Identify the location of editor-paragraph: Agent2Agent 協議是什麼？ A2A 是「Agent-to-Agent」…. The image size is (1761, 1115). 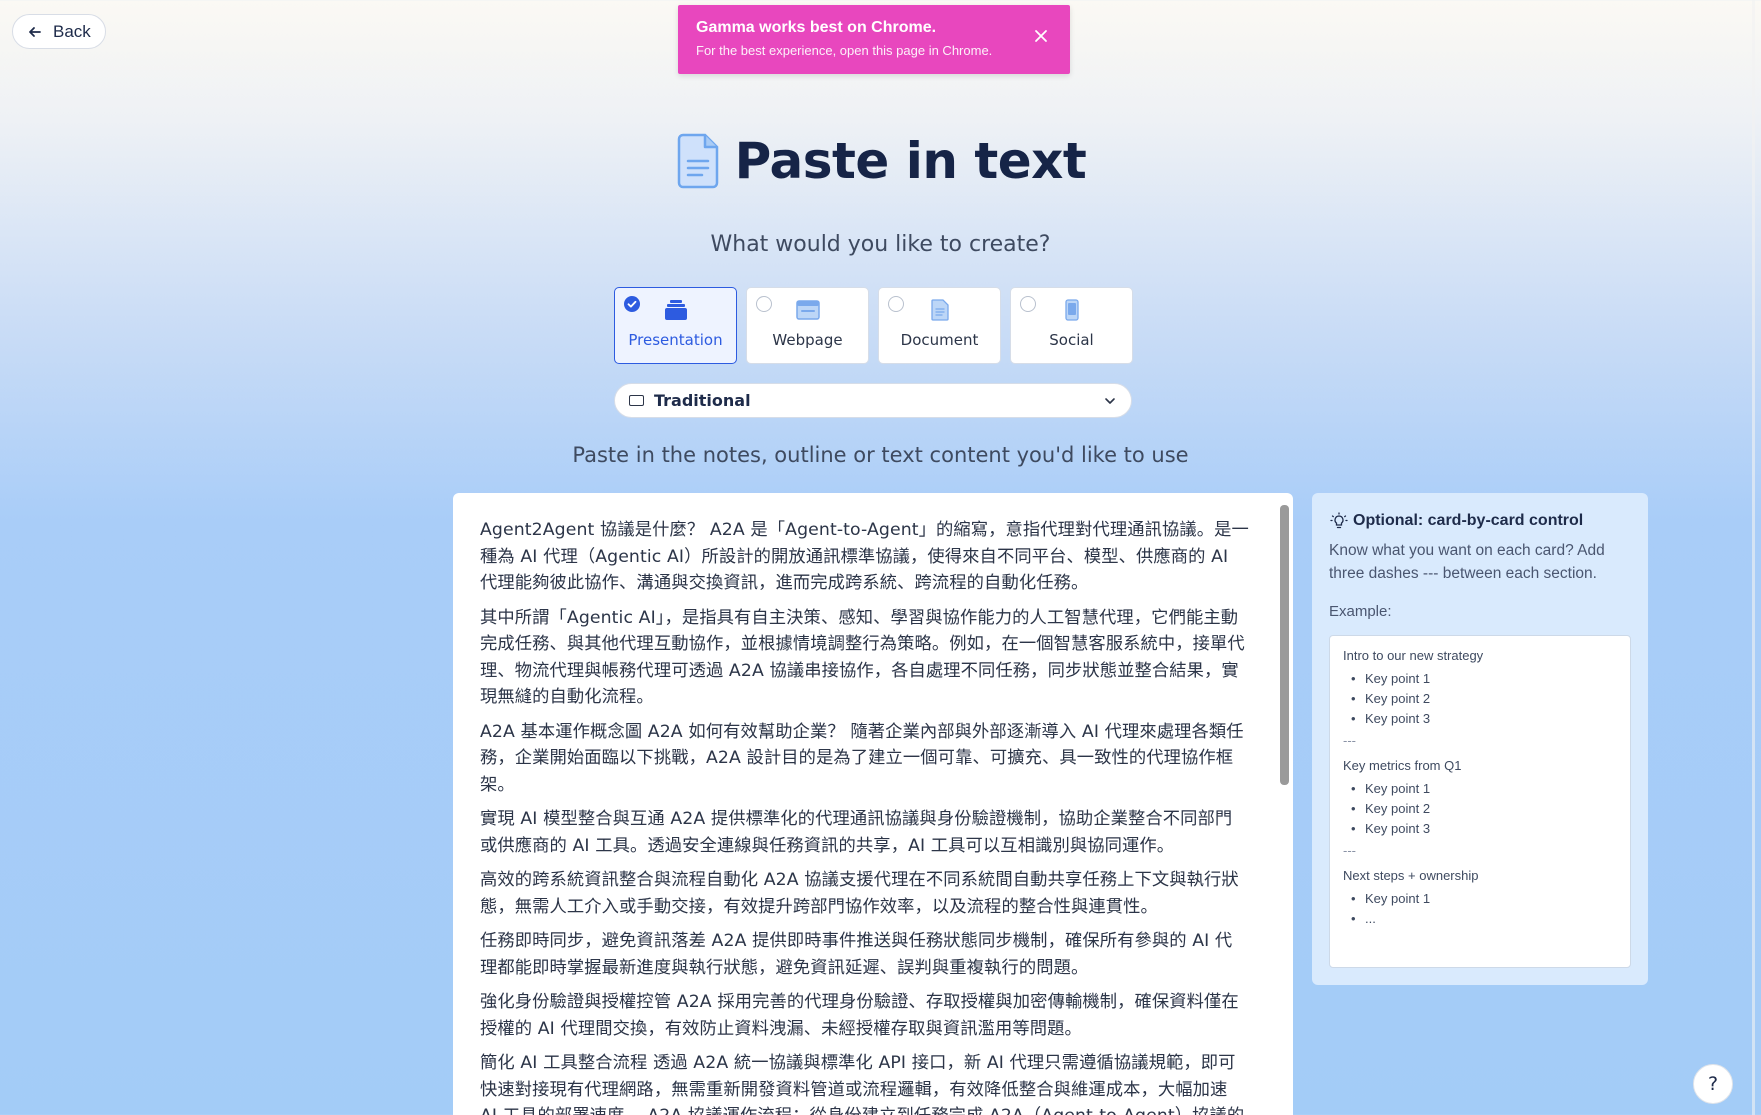
(864, 556).